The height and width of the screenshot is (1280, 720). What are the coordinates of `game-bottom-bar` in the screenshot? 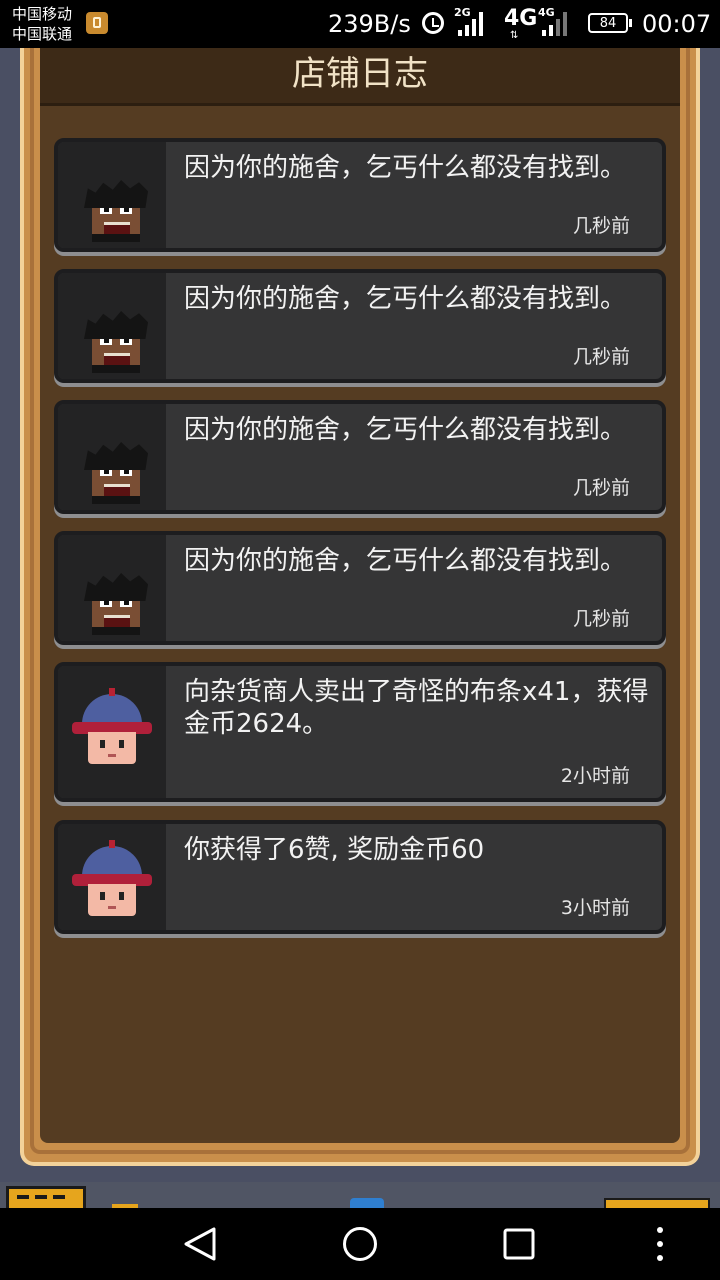 It's located at (360, 1195).